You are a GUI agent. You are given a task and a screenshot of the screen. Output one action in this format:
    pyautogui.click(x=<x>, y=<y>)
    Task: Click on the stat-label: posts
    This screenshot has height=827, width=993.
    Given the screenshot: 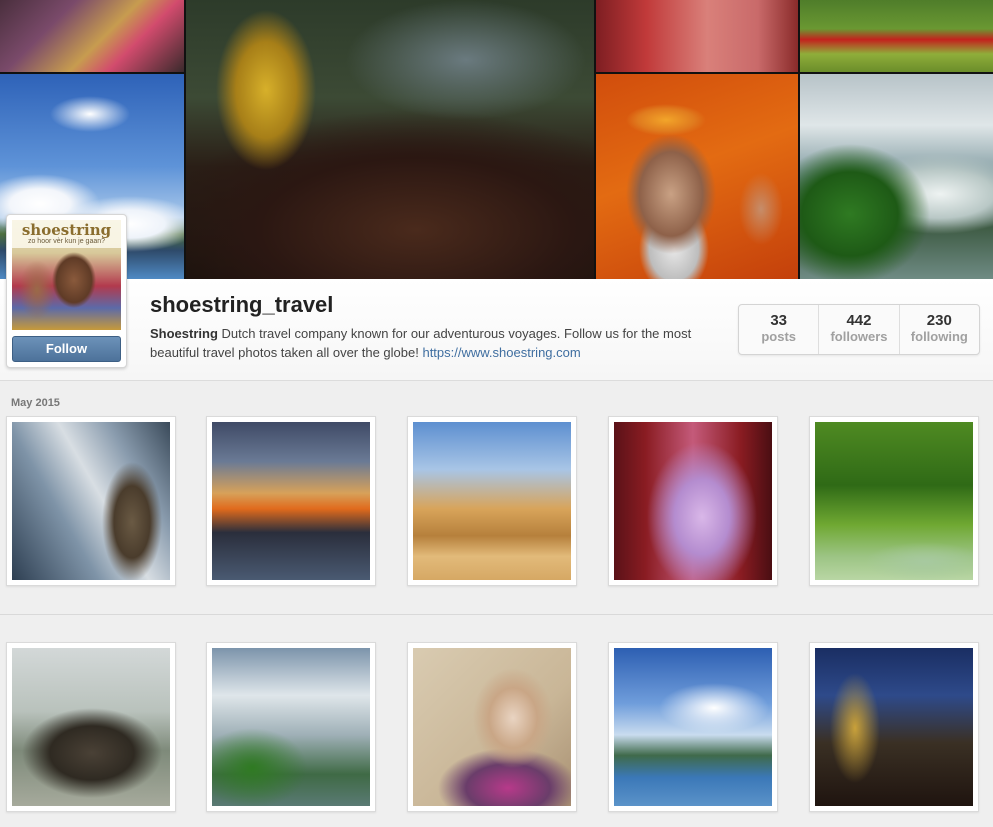 What is the action you would take?
    pyautogui.click(x=778, y=336)
    